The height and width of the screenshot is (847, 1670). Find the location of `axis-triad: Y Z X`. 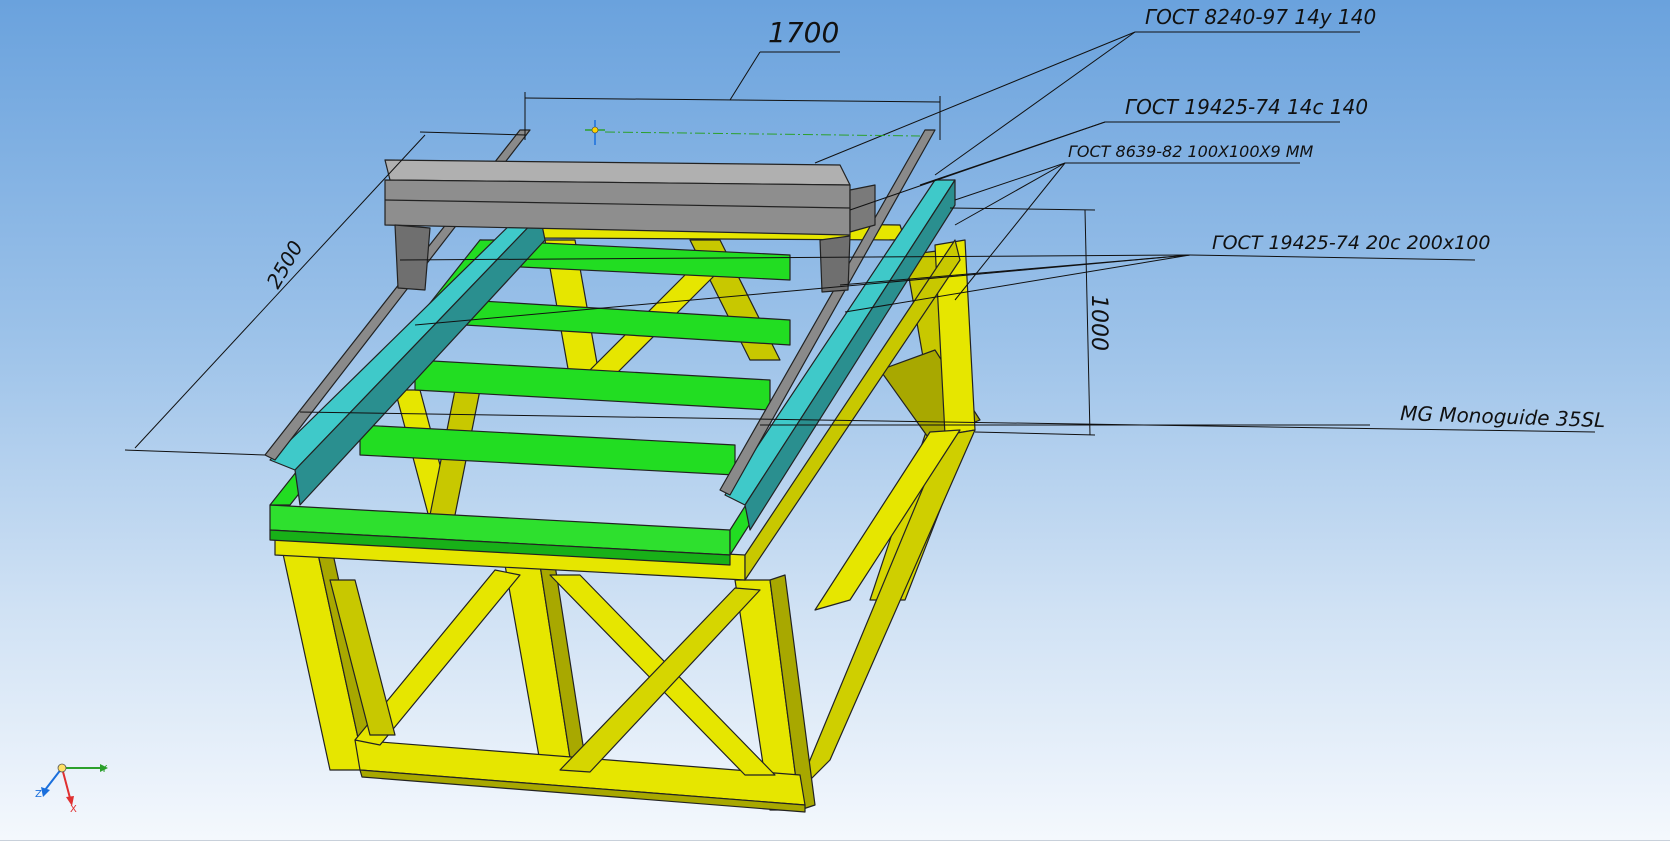

axis-triad: Y Z X is located at coordinates (71, 789).